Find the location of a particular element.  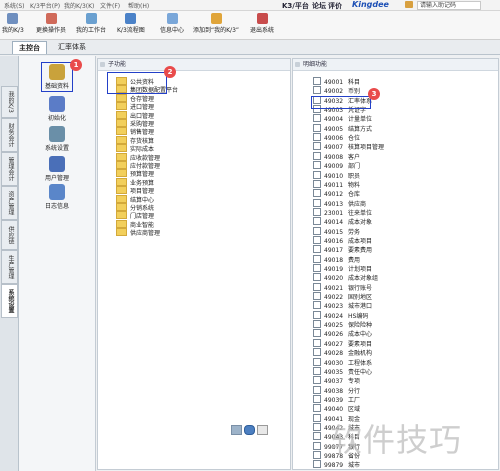

detail-list-item: 49009 部门 is located at coordinates (336, 165).